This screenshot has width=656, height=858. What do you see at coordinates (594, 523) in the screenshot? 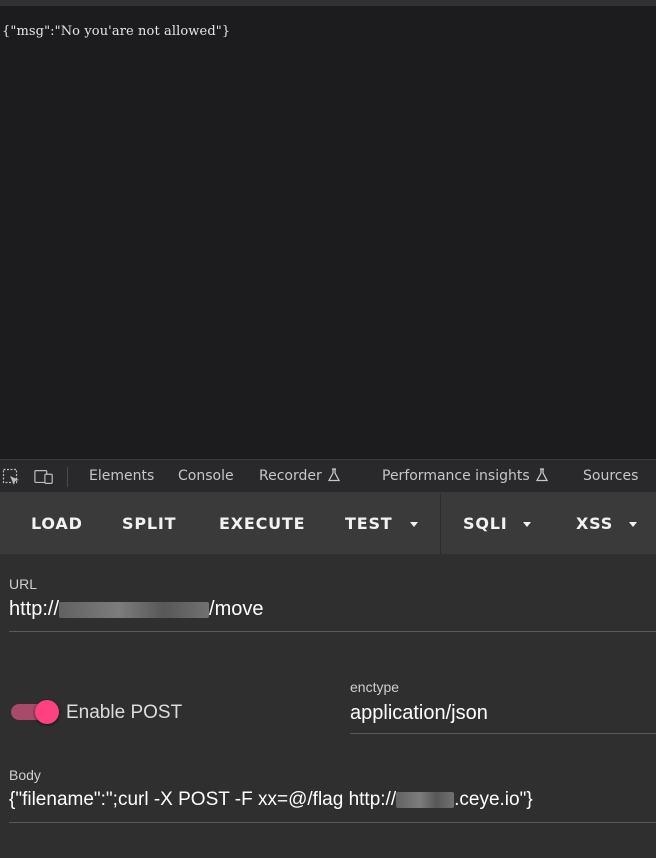
I see `xss-menu-button: XSS` at bounding box center [594, 523].